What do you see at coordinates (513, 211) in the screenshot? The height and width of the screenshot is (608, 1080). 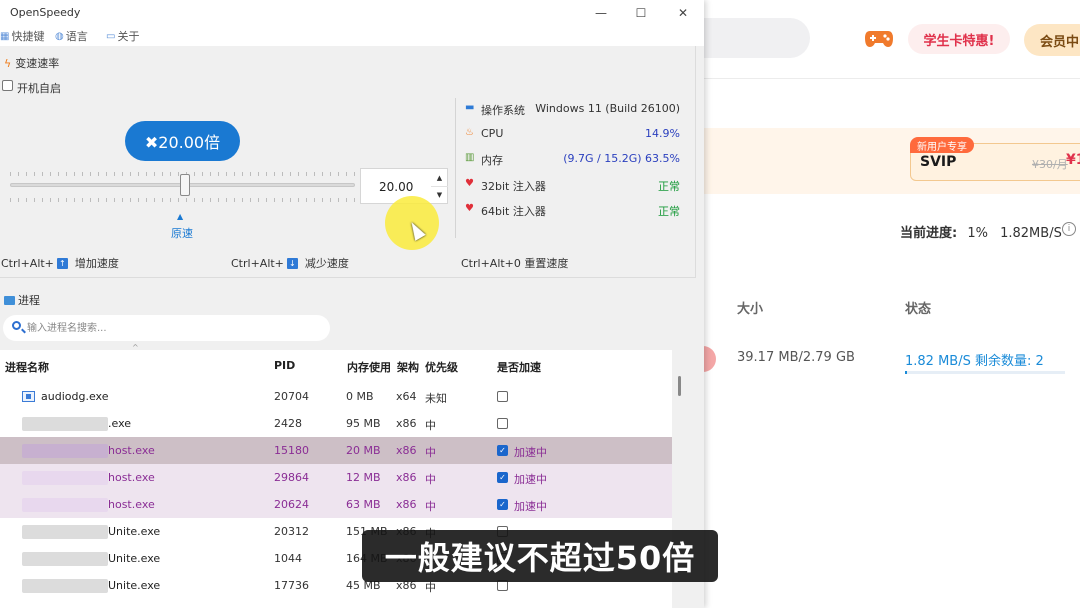 I see `inj64-label: 64bit 注入器` at bounding box center [513, 211].